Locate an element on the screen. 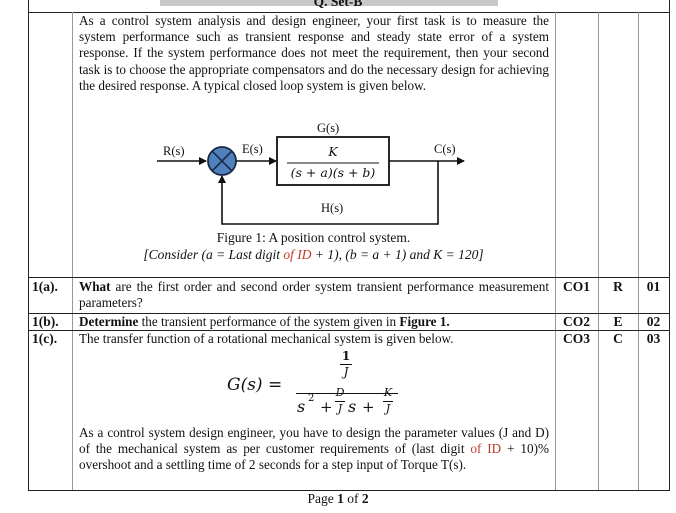  question-number-1b: 1(b). is located at coordinates (45, 321).